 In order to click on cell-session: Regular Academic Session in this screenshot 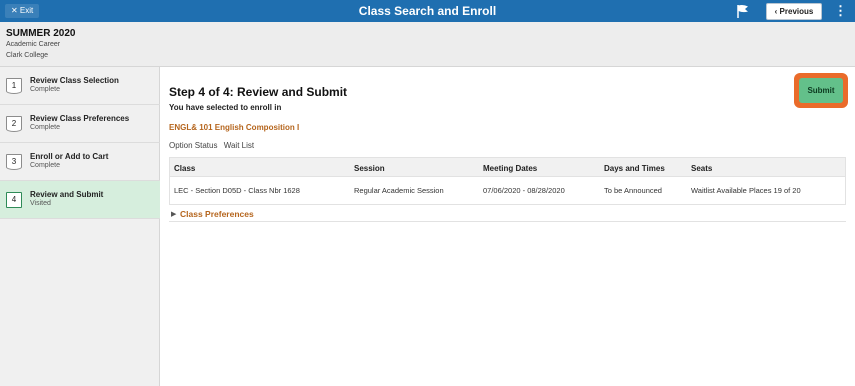, I will do `click(399, 190)`.